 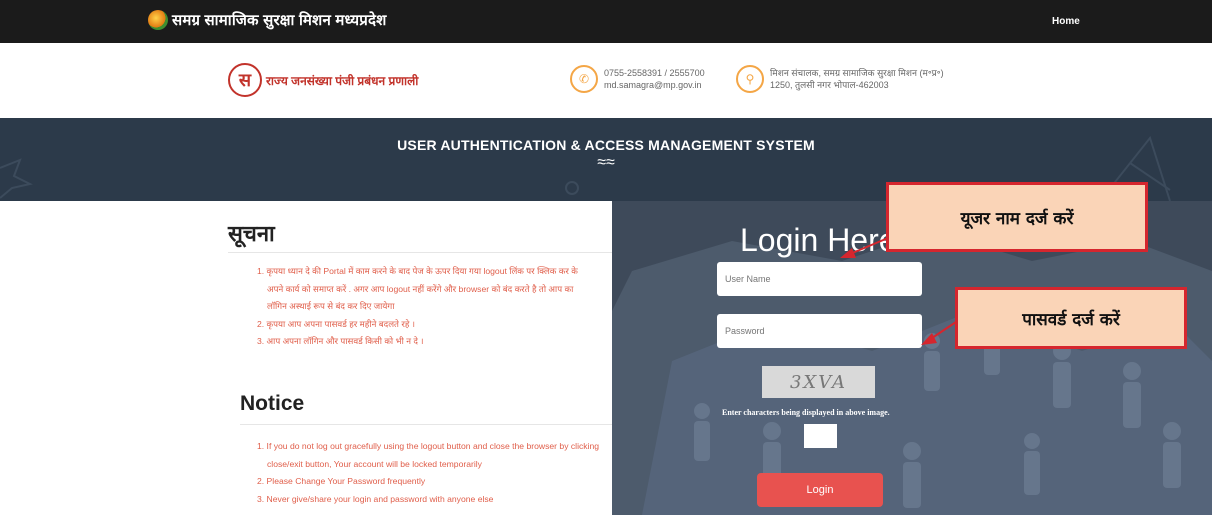 I want to click on location-pin-icon: ⚲, so click(x=750, y=79).